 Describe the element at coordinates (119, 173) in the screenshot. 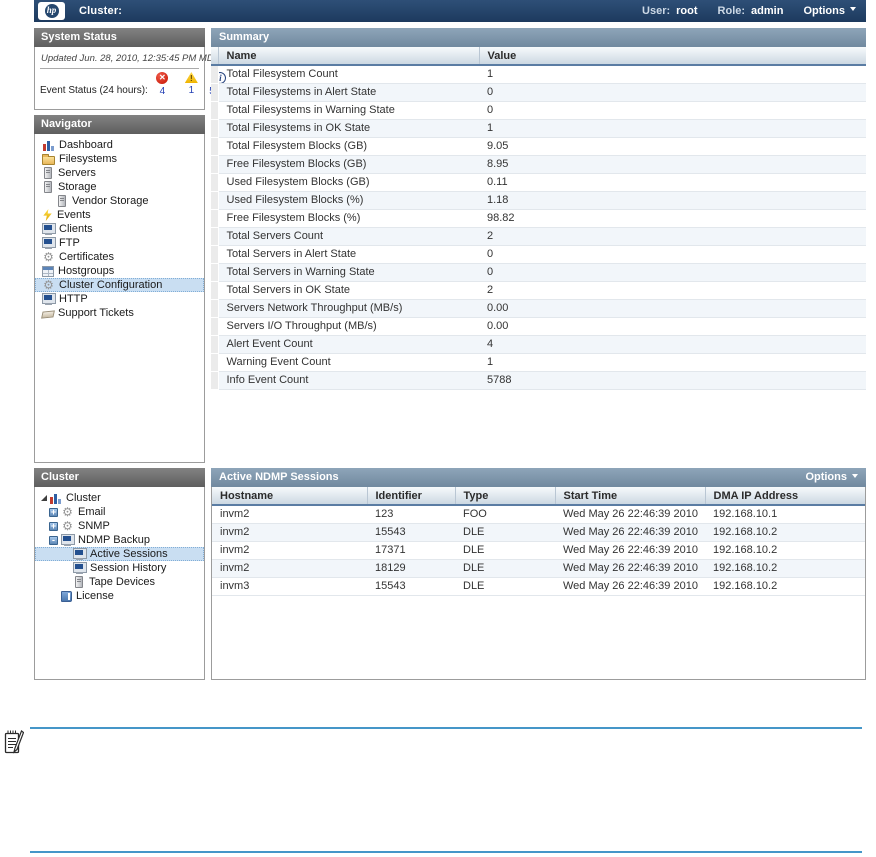

I see `sidebar-item-servers: Servers` at that location.